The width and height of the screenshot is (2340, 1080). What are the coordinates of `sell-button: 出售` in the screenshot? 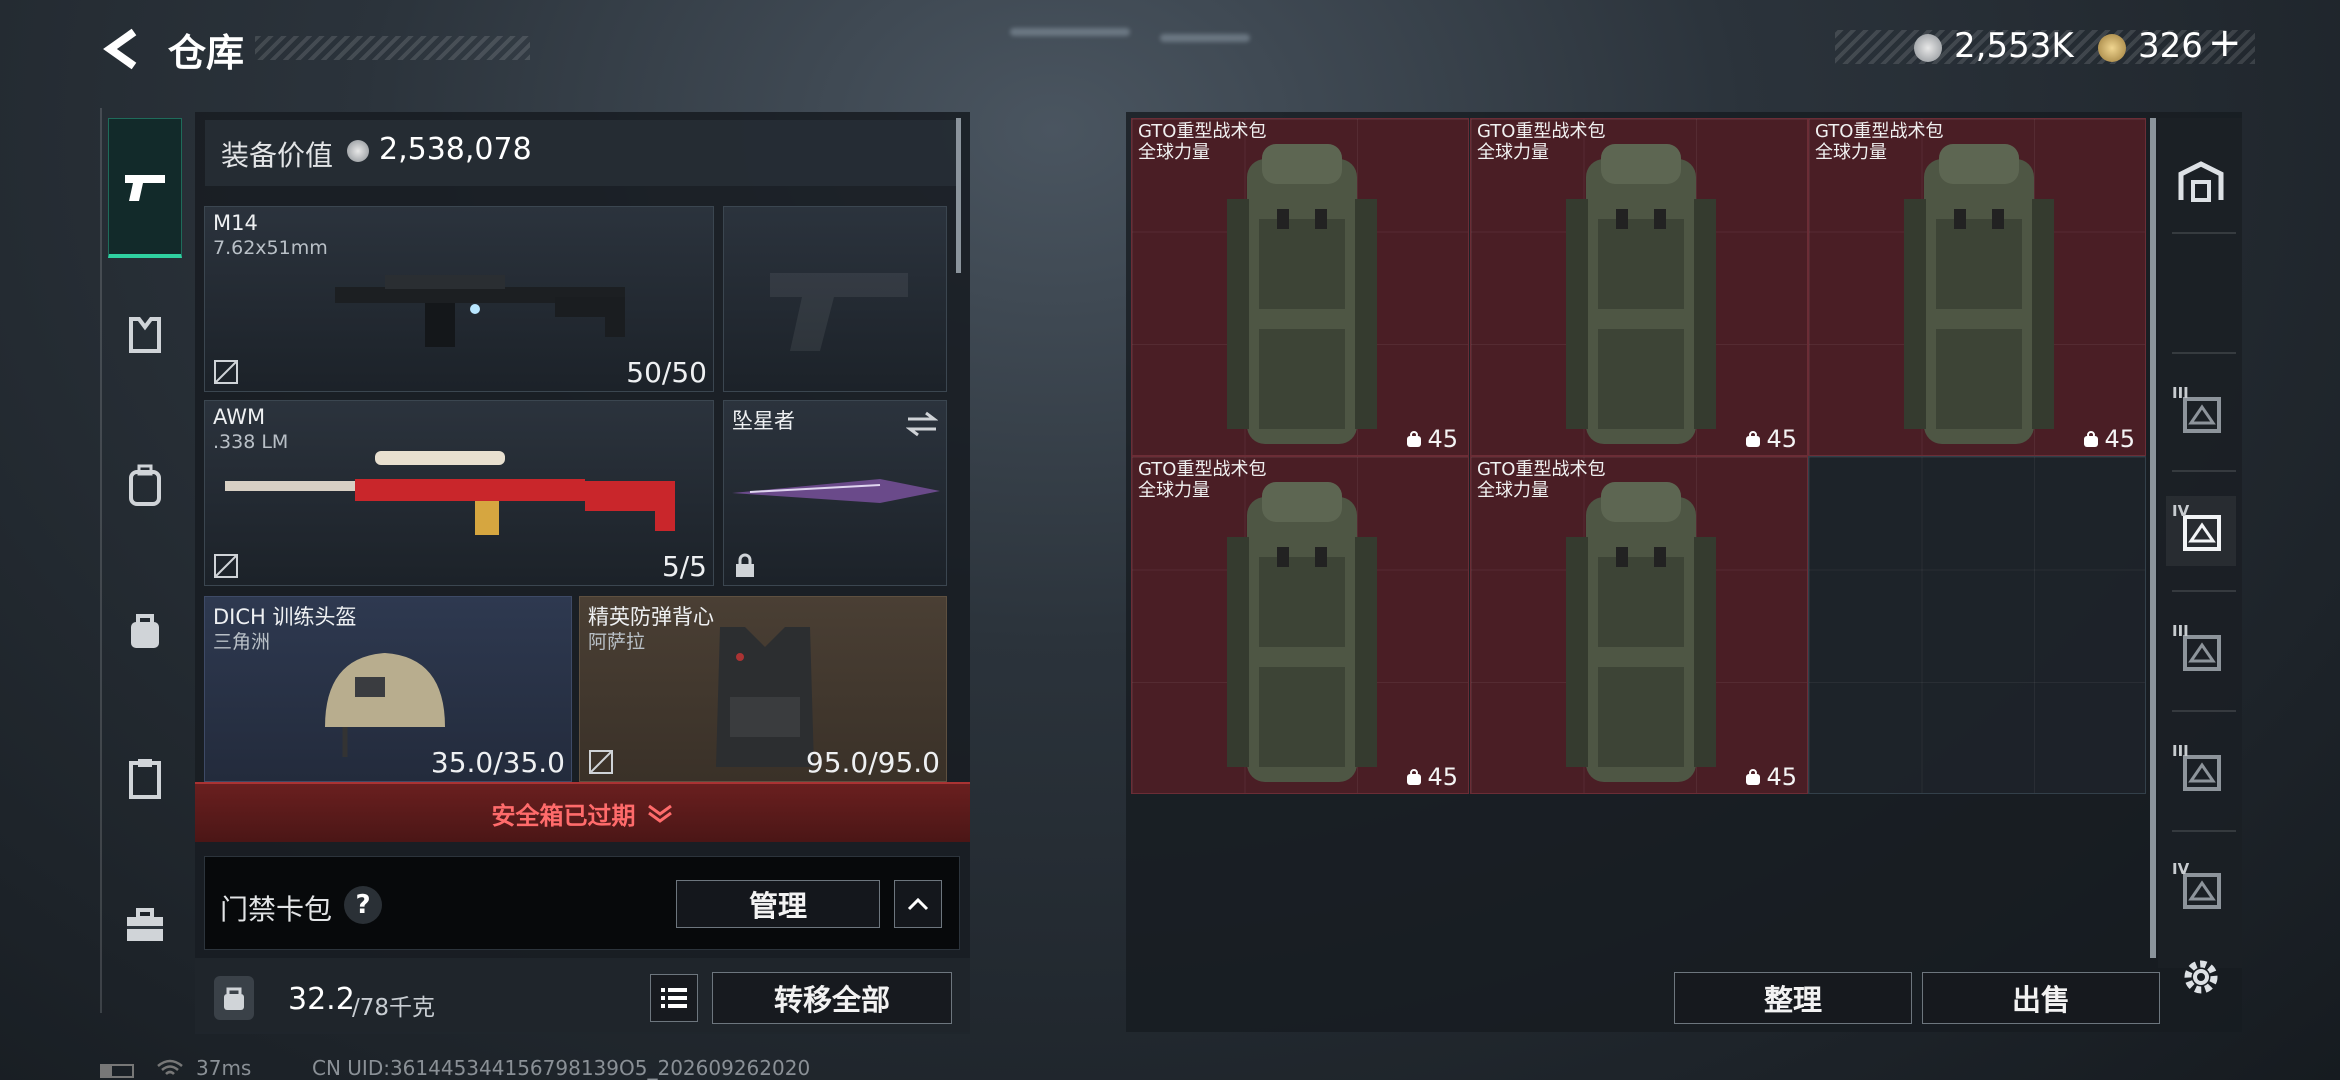 It's located at (2041, 998).